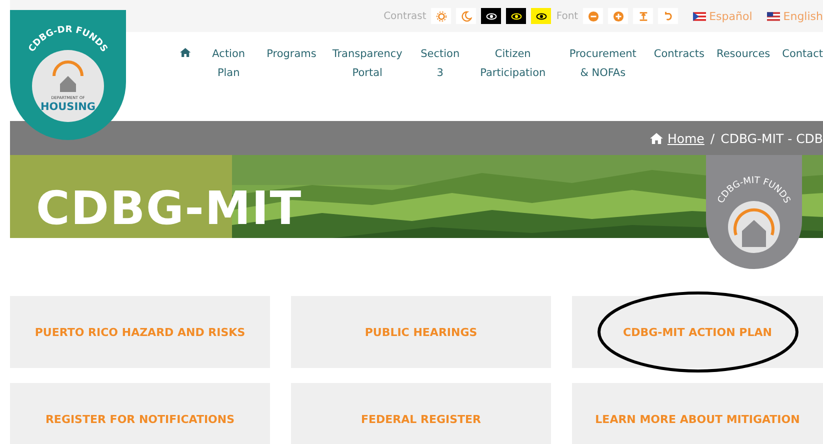 The width and height of the screenshot is (823, 444). What do you see at coordinates (679, 54) in the screenshot?
I see `nav-link: Contracts` at bounding box center [679, 54].